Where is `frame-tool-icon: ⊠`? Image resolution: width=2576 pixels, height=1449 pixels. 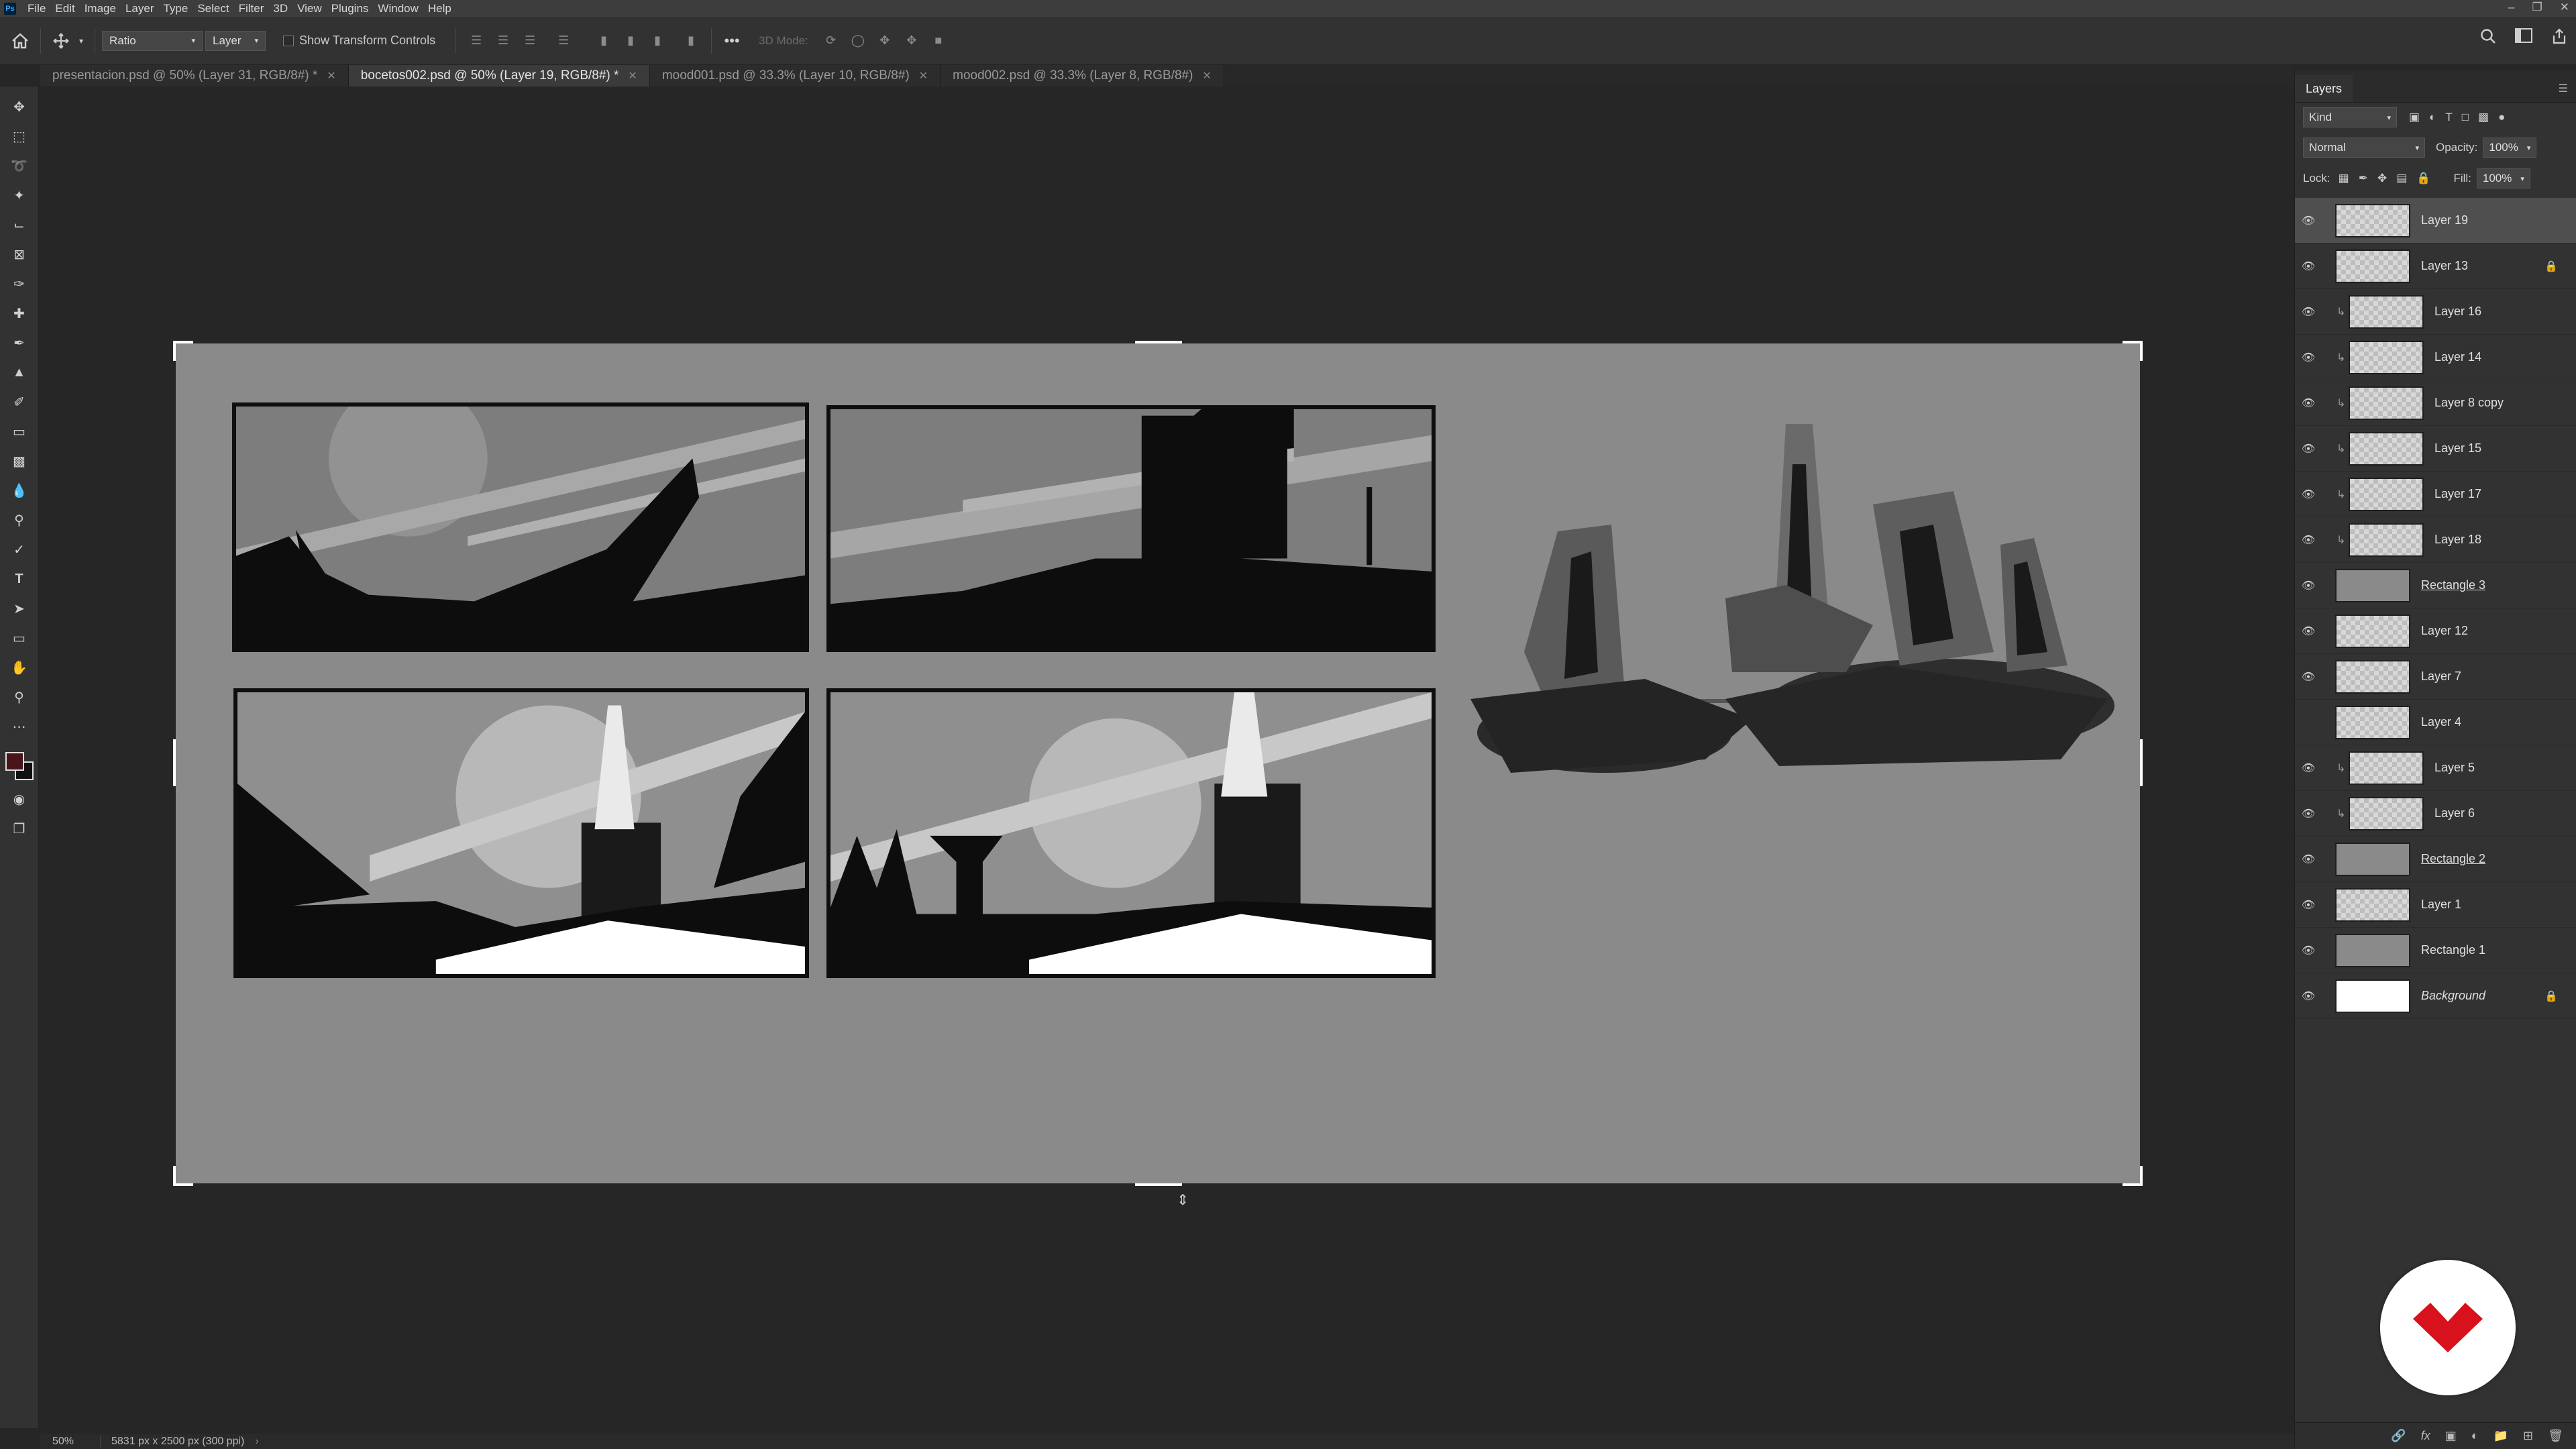 frame-tool-icon: ⊠ is located at coordinates (19, 254).